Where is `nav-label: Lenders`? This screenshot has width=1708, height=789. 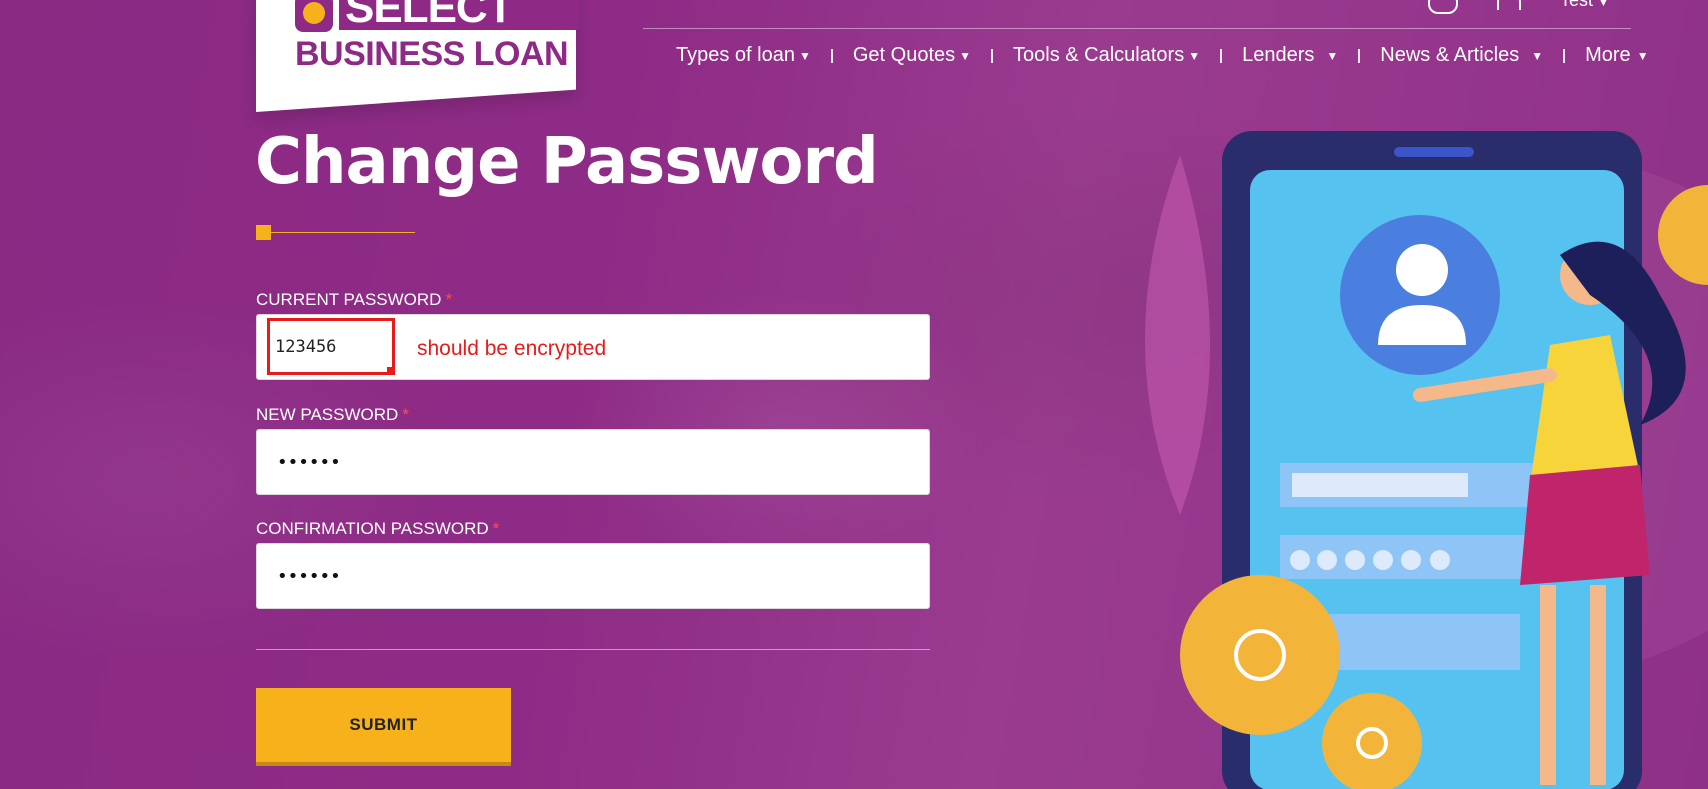
nav-label: Lenders is located at coordinates (1278, 55).